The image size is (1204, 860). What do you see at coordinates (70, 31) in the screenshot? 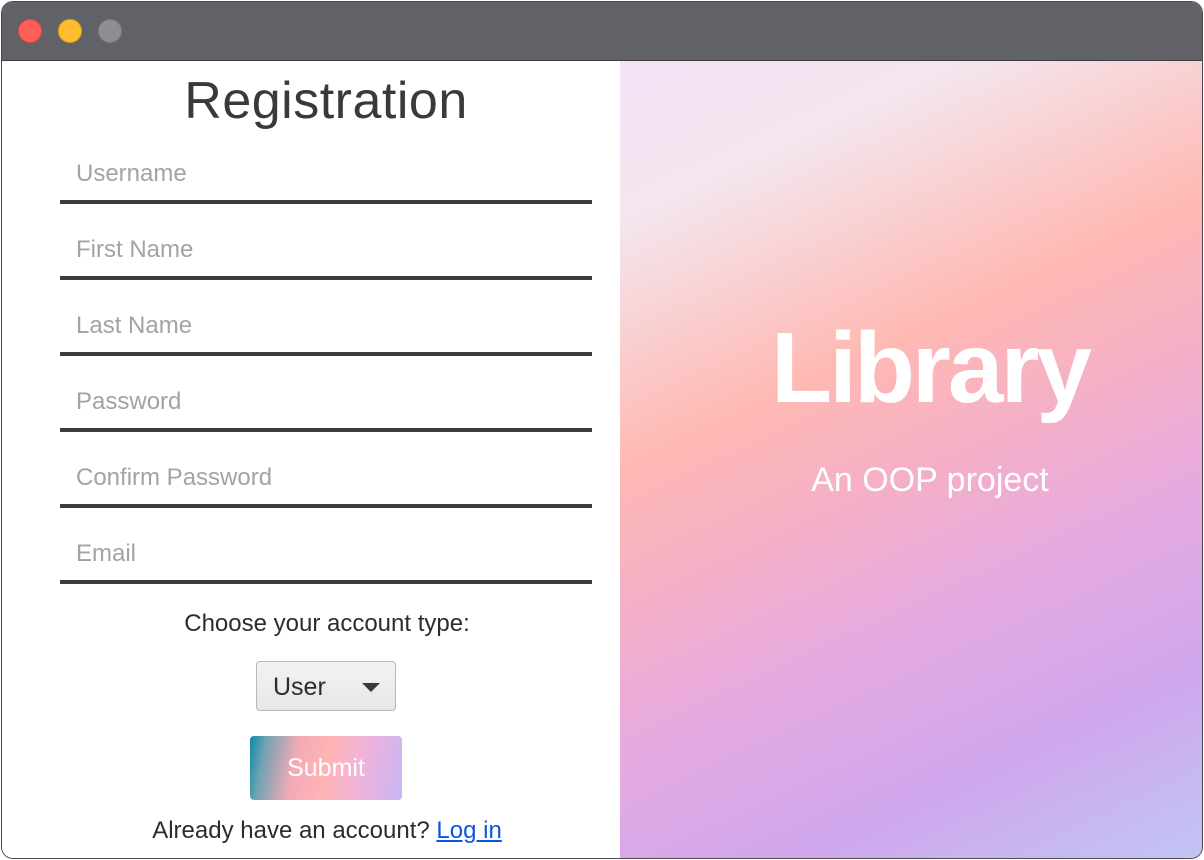
I see `minimize-window-button` at bounding box center [70, 31].